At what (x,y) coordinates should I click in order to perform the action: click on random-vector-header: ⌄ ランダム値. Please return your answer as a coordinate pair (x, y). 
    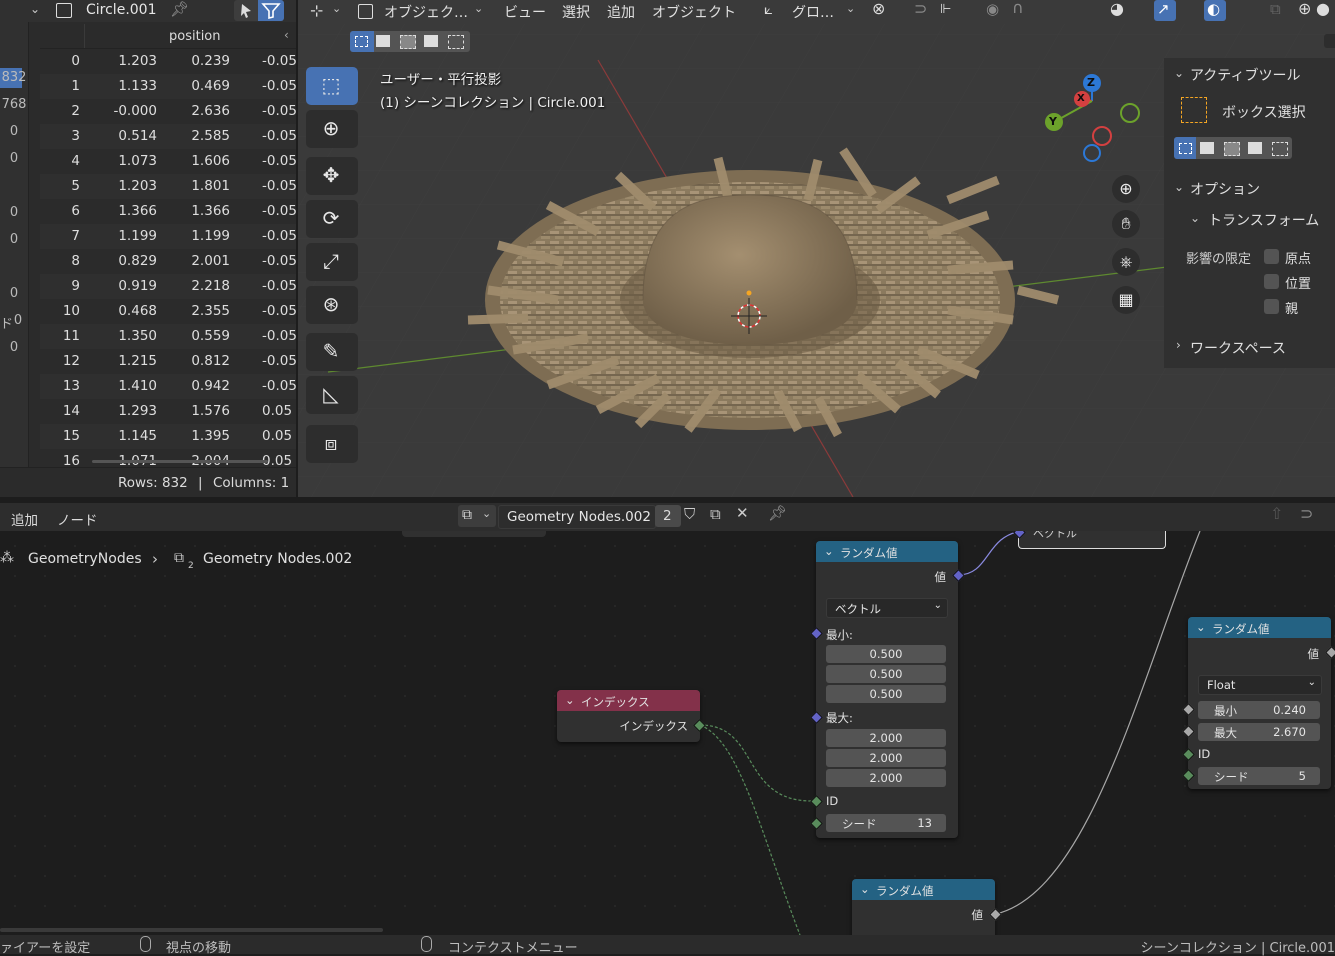
    Looking at the image, I should click on (887, 551).